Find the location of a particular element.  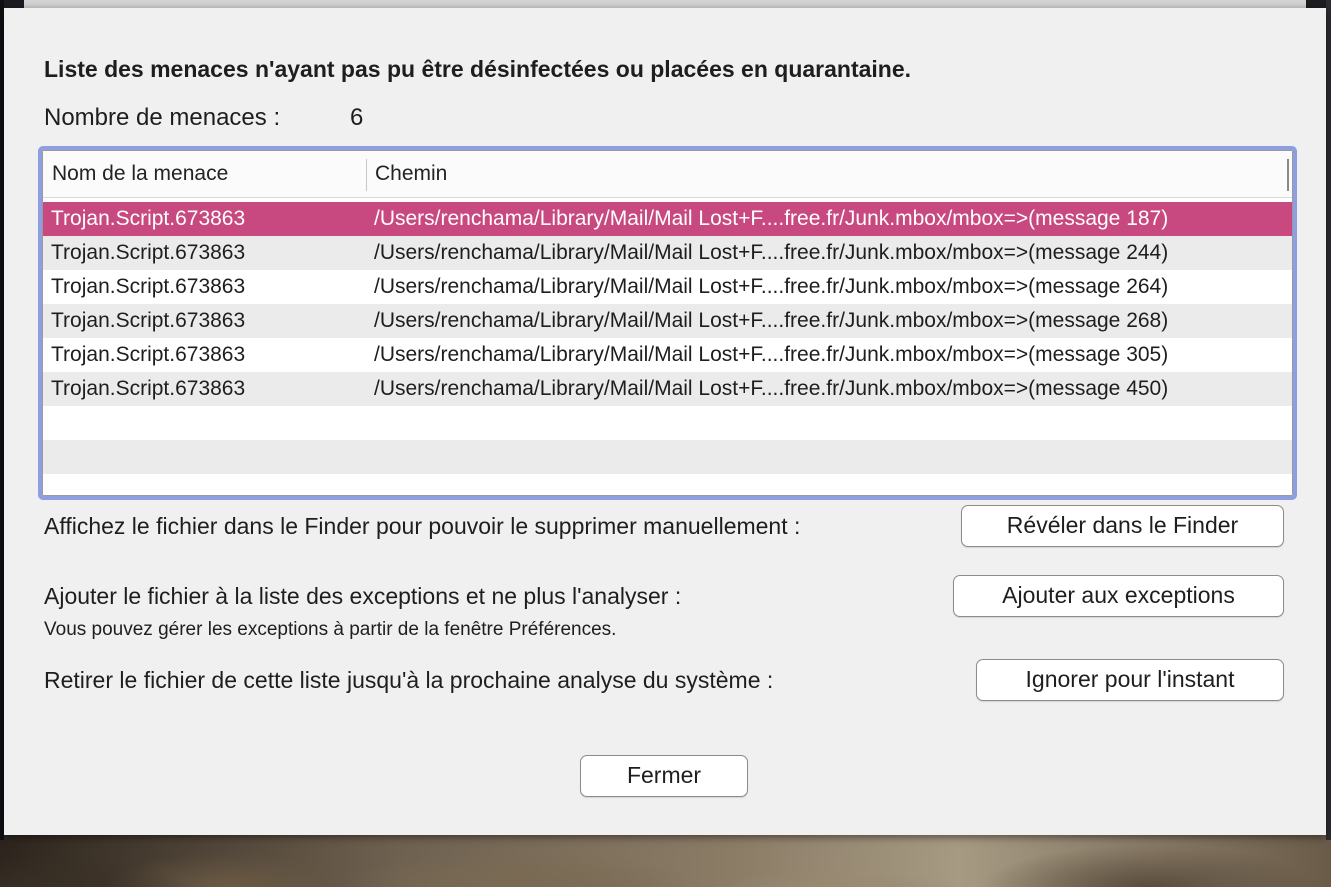

column-separator is located at coordinates (366, 175).